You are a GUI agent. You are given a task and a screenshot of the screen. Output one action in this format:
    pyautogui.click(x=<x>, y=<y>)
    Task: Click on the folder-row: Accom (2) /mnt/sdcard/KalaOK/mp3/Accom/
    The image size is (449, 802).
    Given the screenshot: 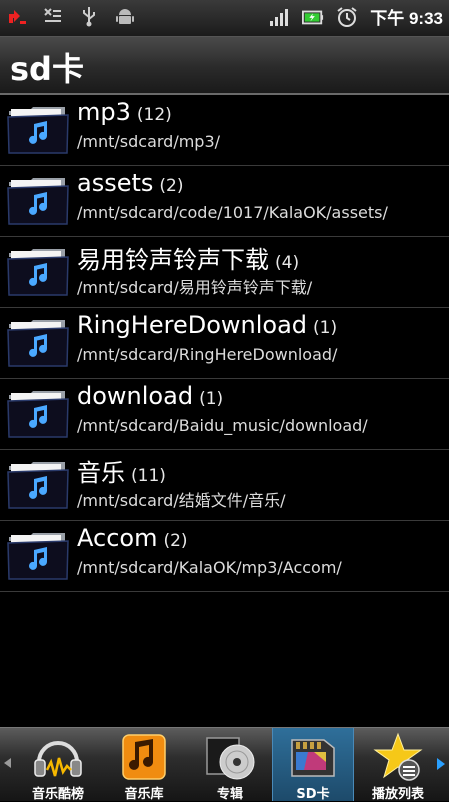 What is the action you would take?
    pyautogui.click(x=224, y=556)
    